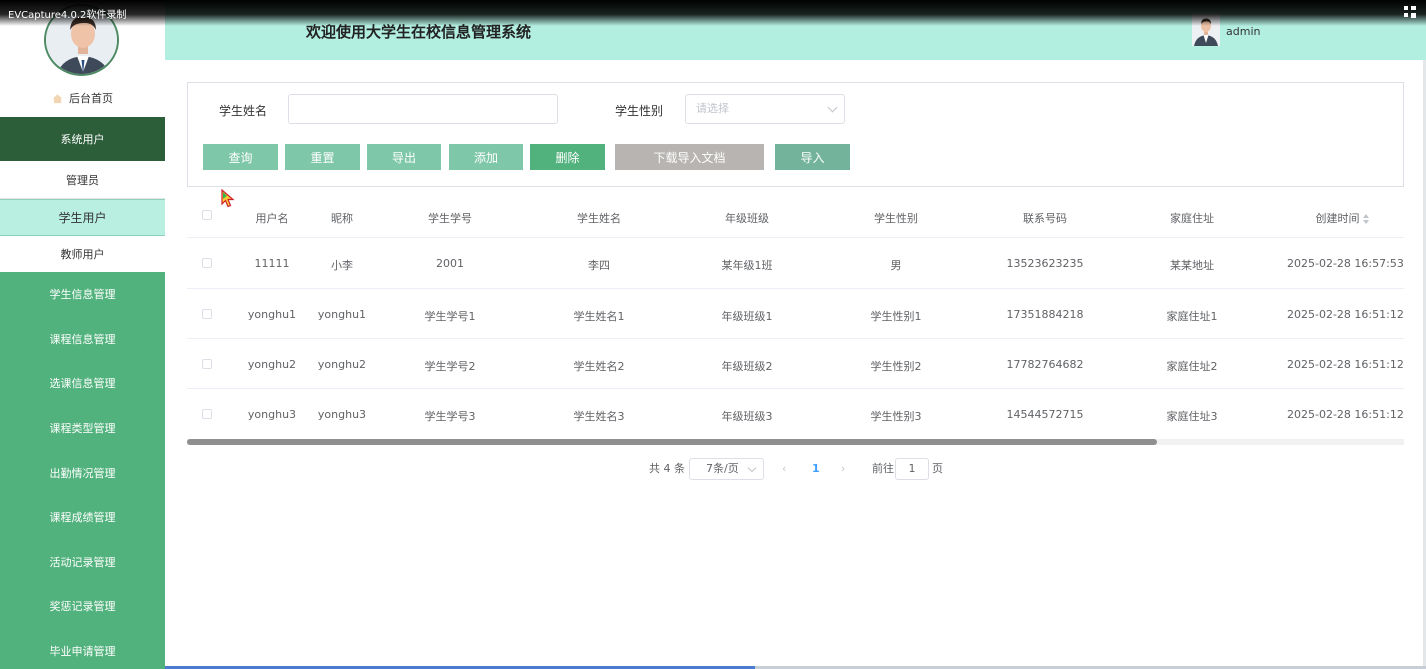 The image size is (1426, 669). I want to click on column-header-created-time: 创建时间, so click(1342, 218).